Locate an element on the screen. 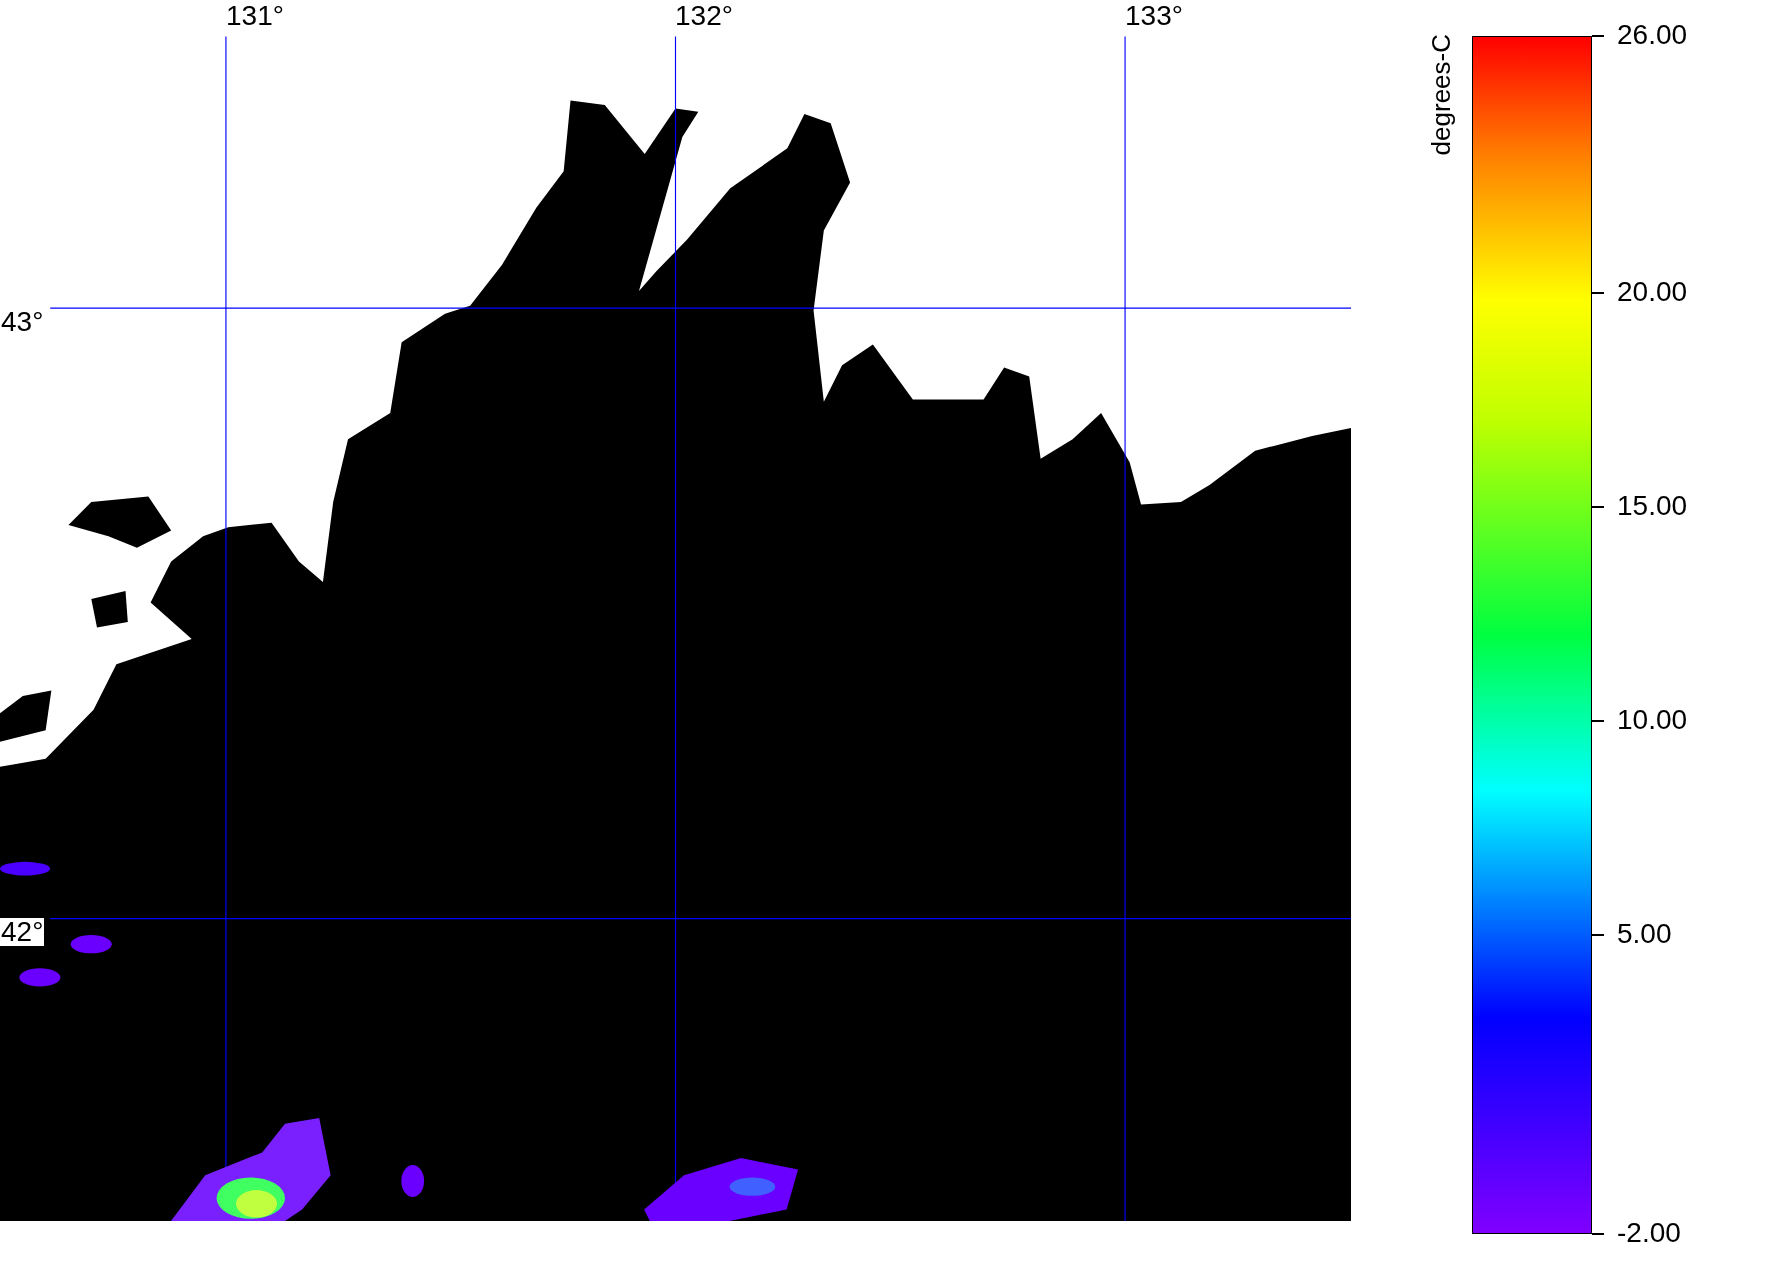 Image resolution: width=1789 pixels, height=1272 pixels. colorbar-tick-label: 26.00 is located at coordinates (1652, 35).